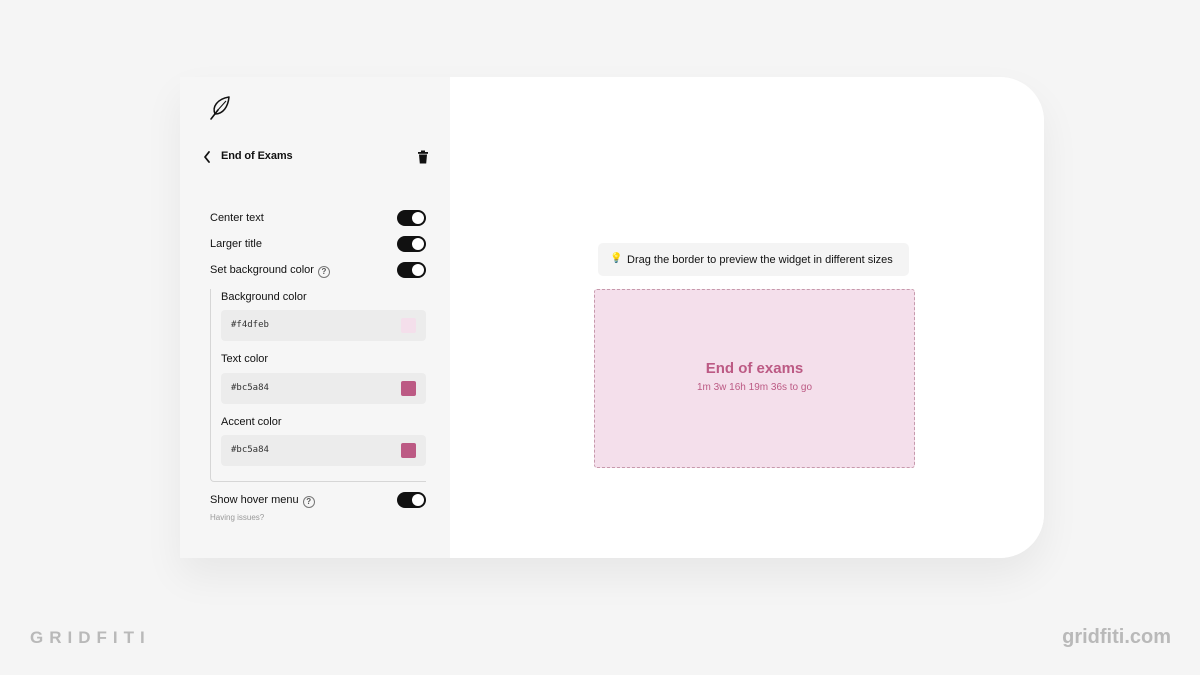  What do you see at coordinates (257, 156) in the screenshot?
I see `widget-title: End of Exams` at bounding box center [257, 156].